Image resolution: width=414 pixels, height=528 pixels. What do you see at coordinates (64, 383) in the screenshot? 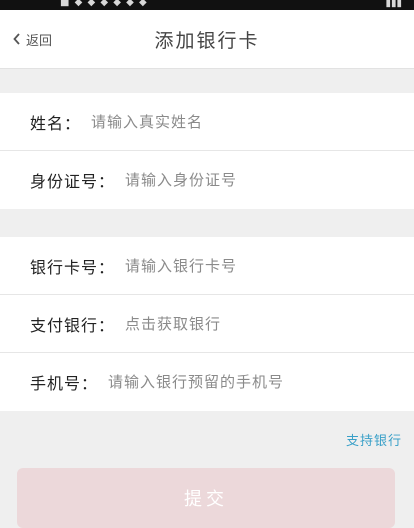
I see `phone-label: 手机号：` at bounding box center [64, 383].